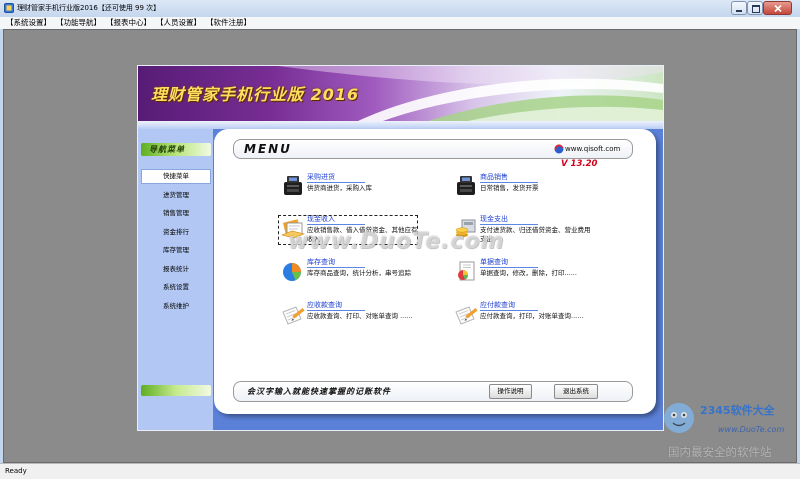  What do you see at coordinates (559, 149) in the screenshot?
I see `website-logo-icon` at bounding box center [559, 149].